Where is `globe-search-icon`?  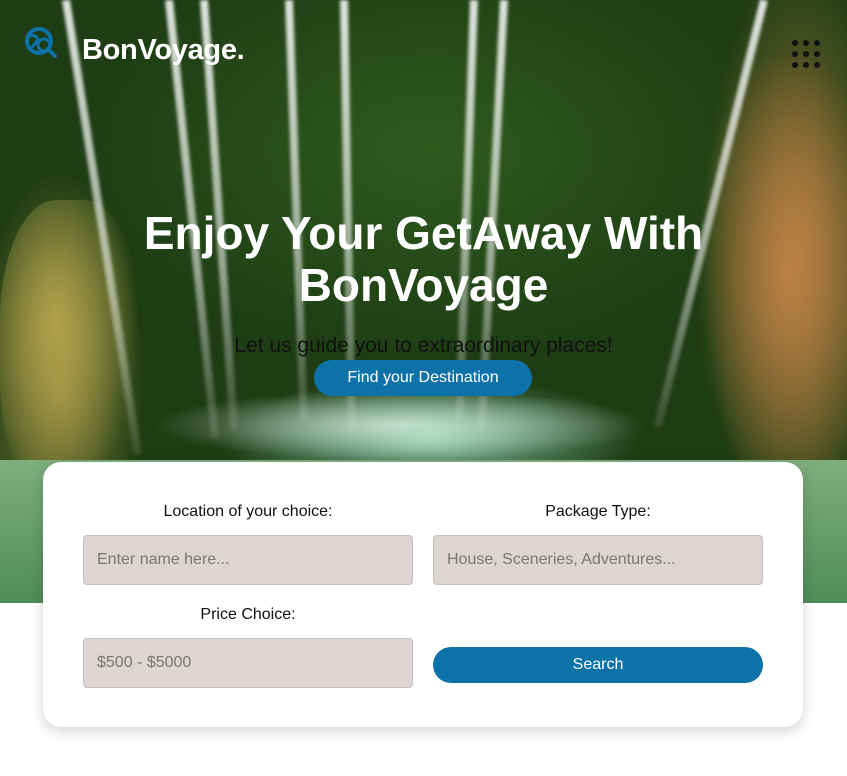 globe-search-icon is located at coordinates (41, 43).